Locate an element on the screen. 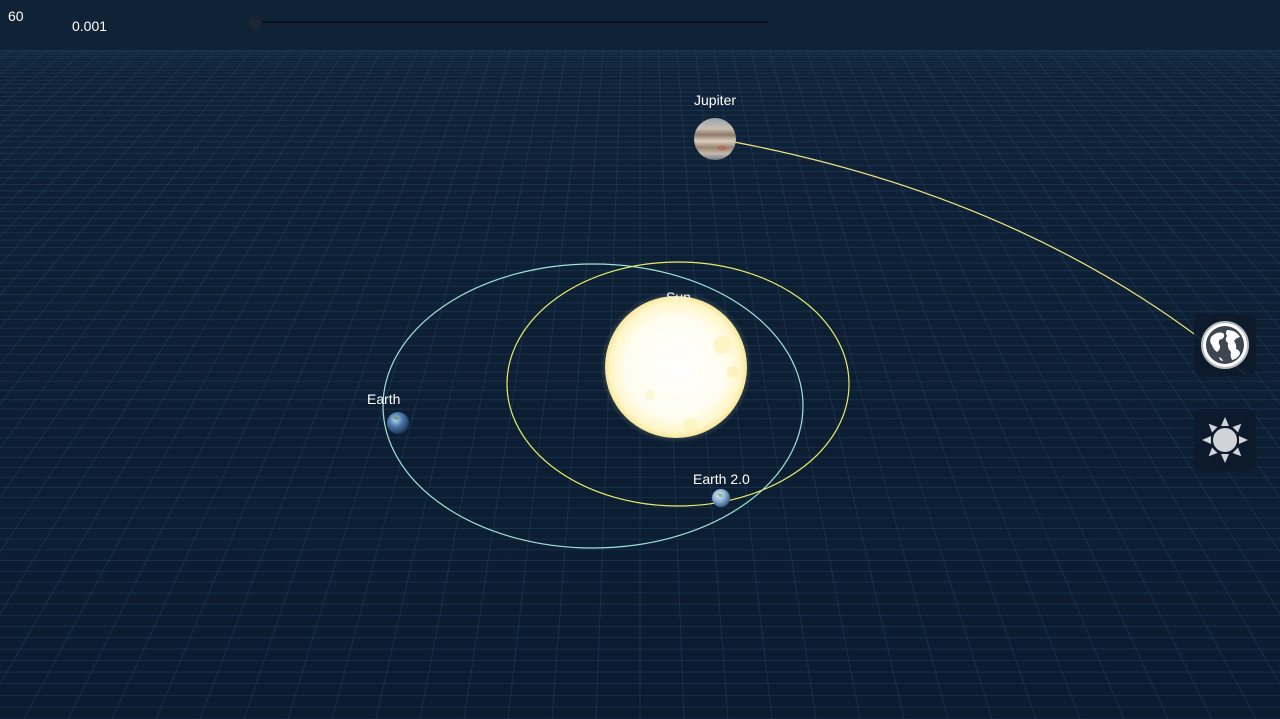 The image size is (1280, 719). time-scale-slider is located at coordinates (512, 22).